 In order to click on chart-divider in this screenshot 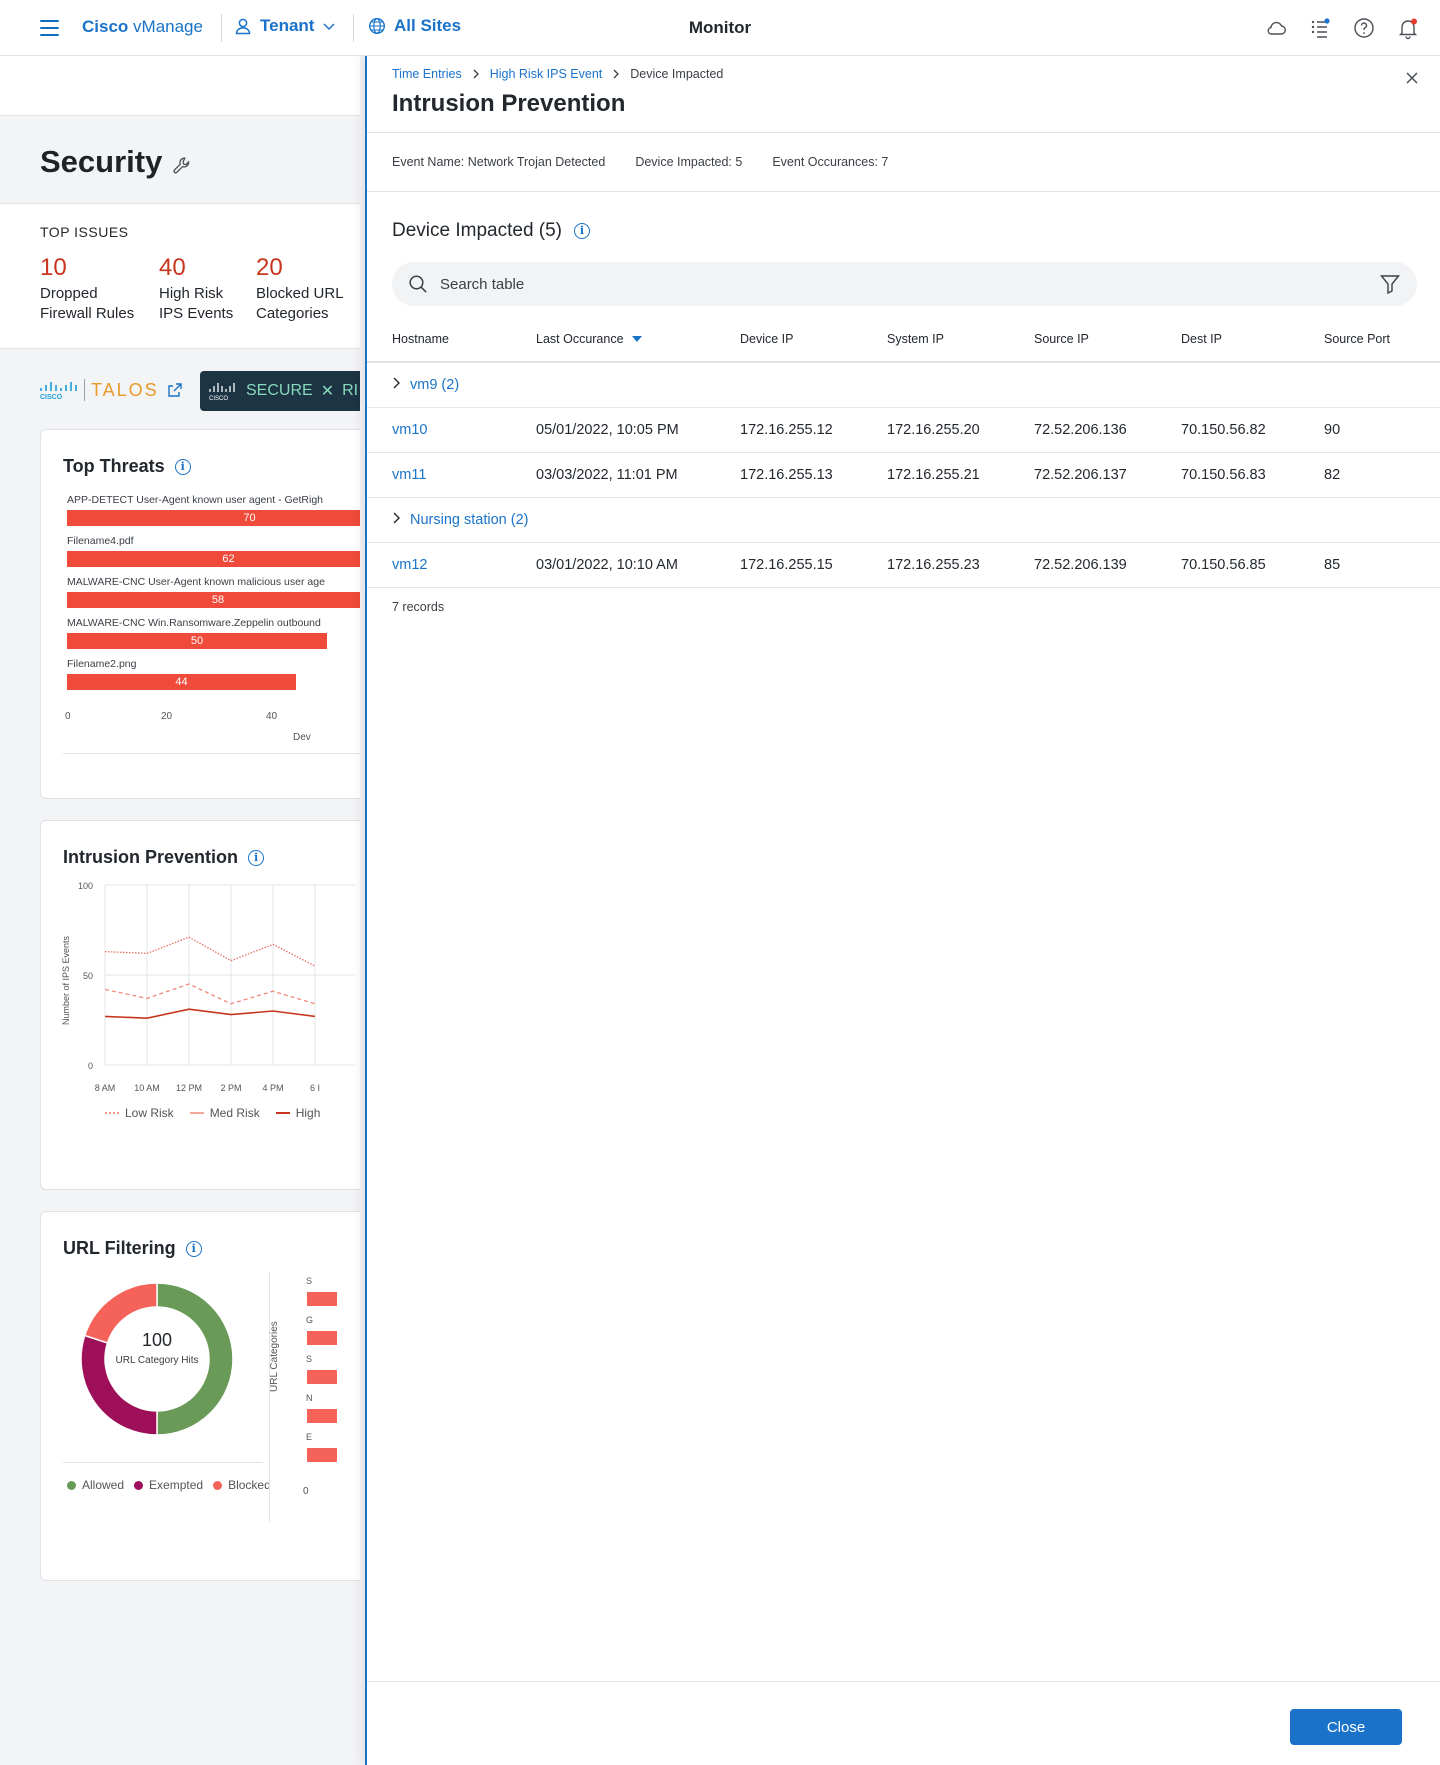, I will do `click(269, 1397)`.